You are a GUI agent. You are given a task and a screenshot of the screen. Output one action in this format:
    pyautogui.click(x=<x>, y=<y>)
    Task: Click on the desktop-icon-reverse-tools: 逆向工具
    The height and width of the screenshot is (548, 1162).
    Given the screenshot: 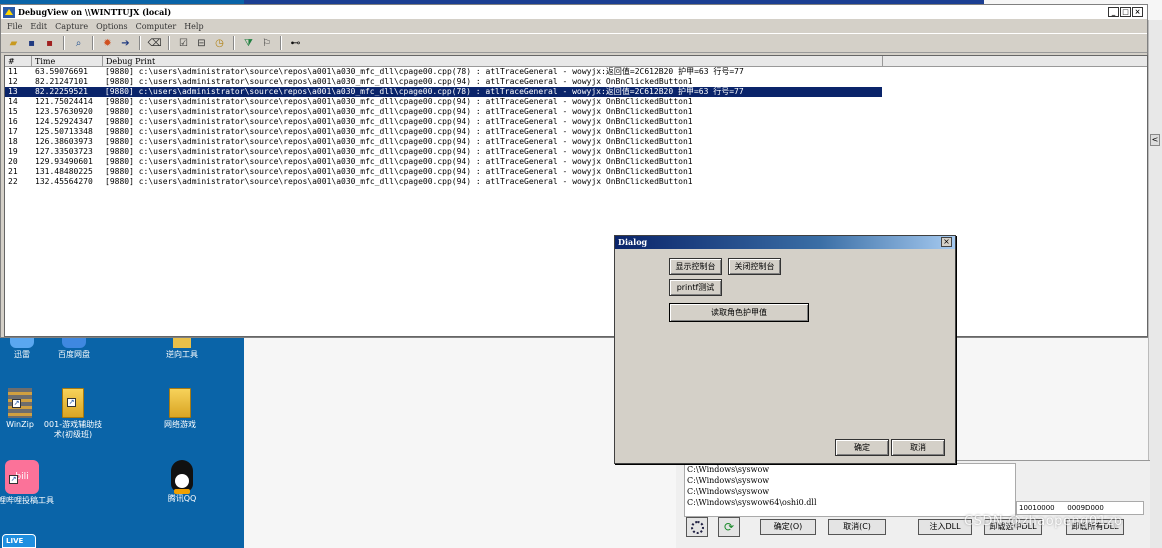 What is the action you would take?
    pyautogui.click(x=182, y=349)
    